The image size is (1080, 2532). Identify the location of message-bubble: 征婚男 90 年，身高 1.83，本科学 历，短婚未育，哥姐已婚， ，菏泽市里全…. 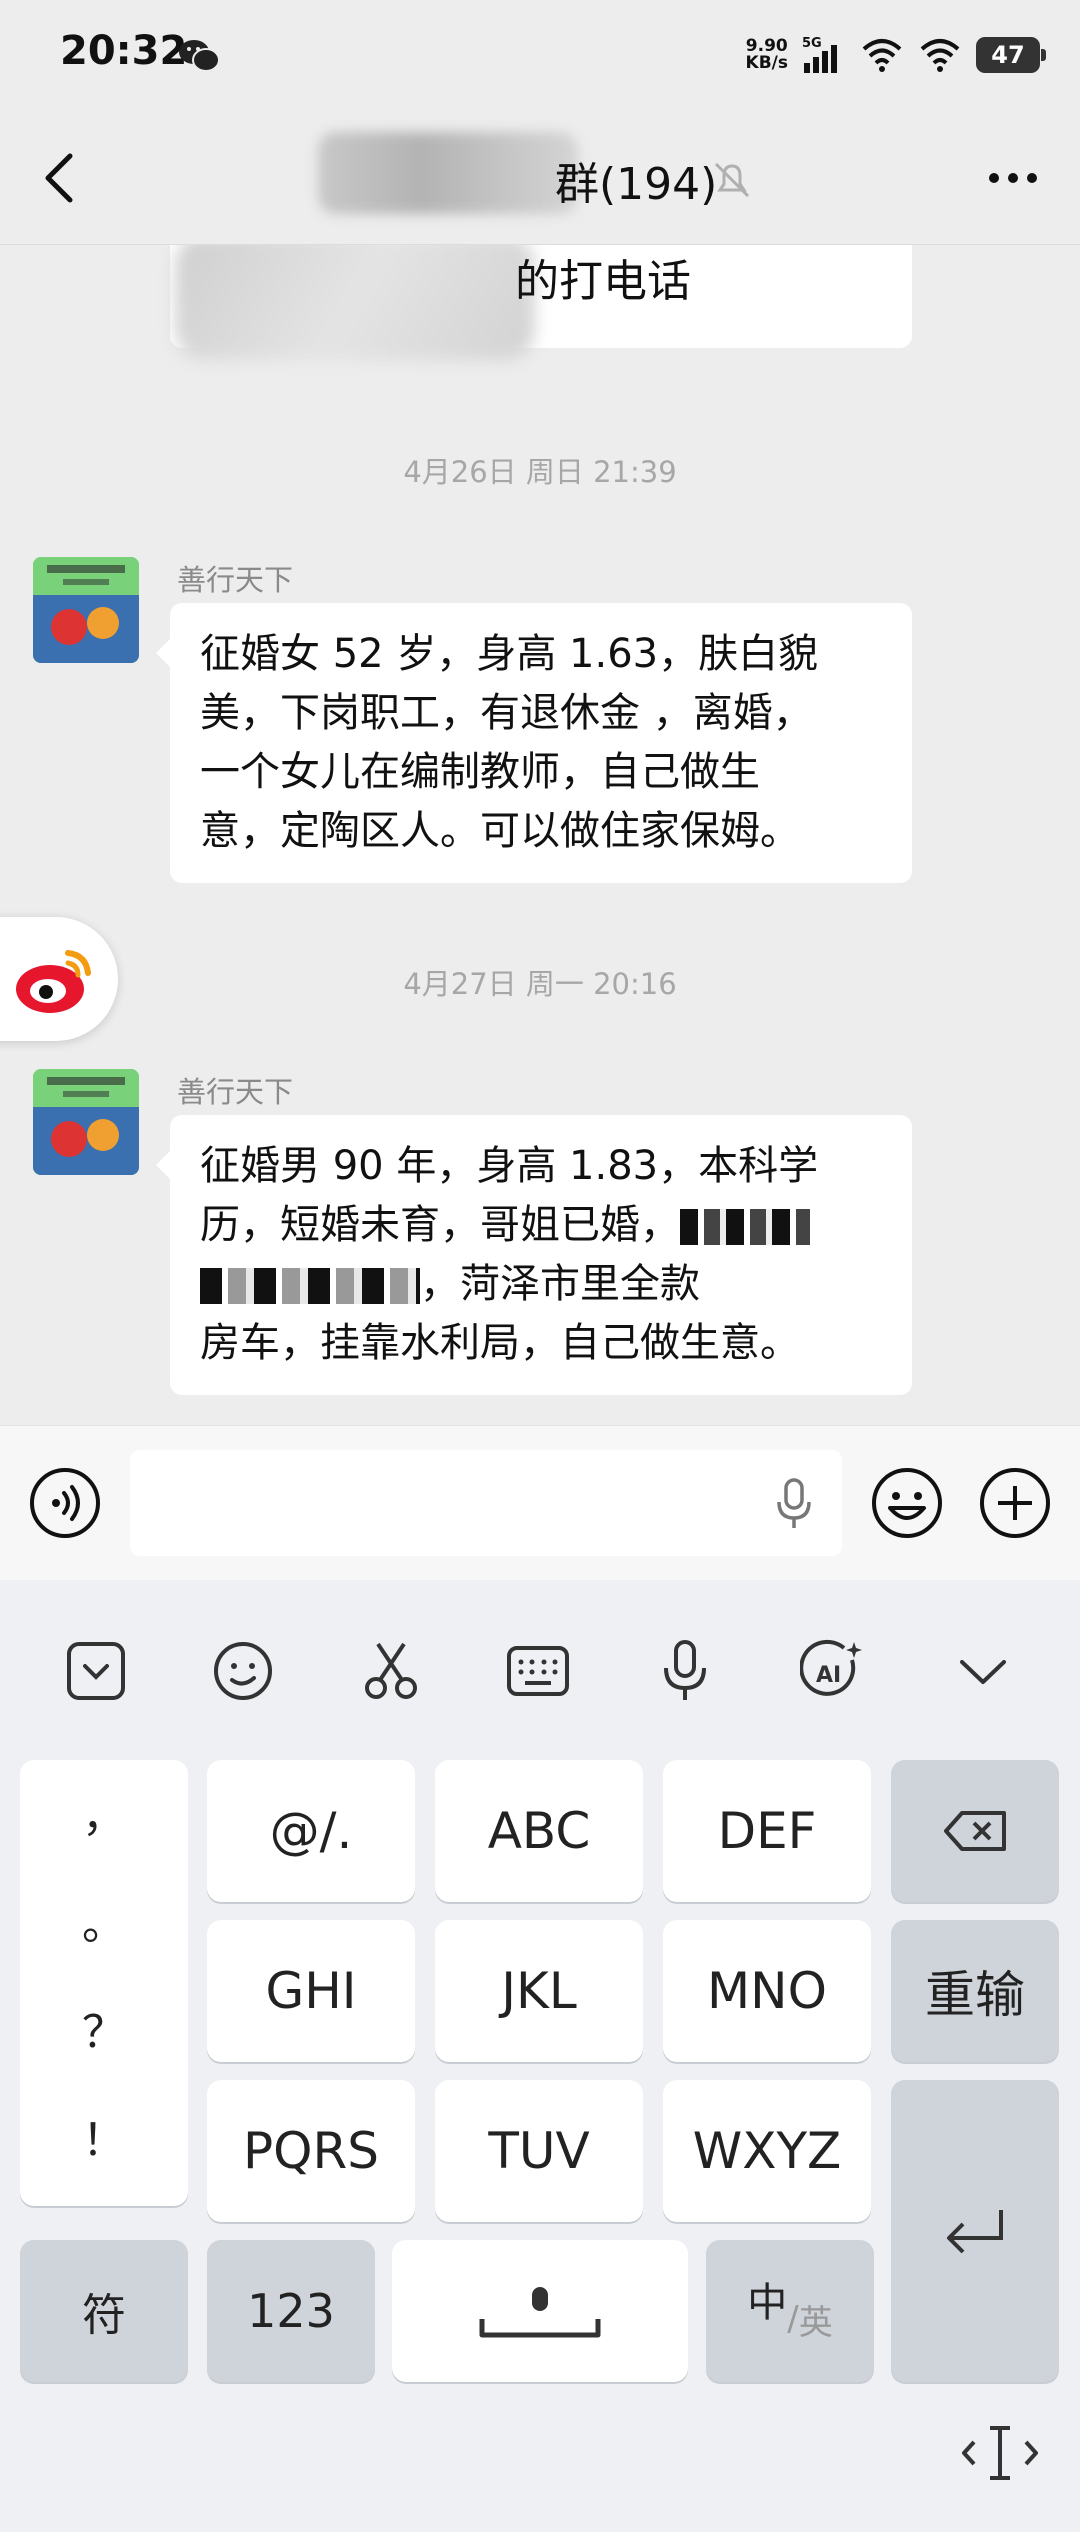
(534, 1255).